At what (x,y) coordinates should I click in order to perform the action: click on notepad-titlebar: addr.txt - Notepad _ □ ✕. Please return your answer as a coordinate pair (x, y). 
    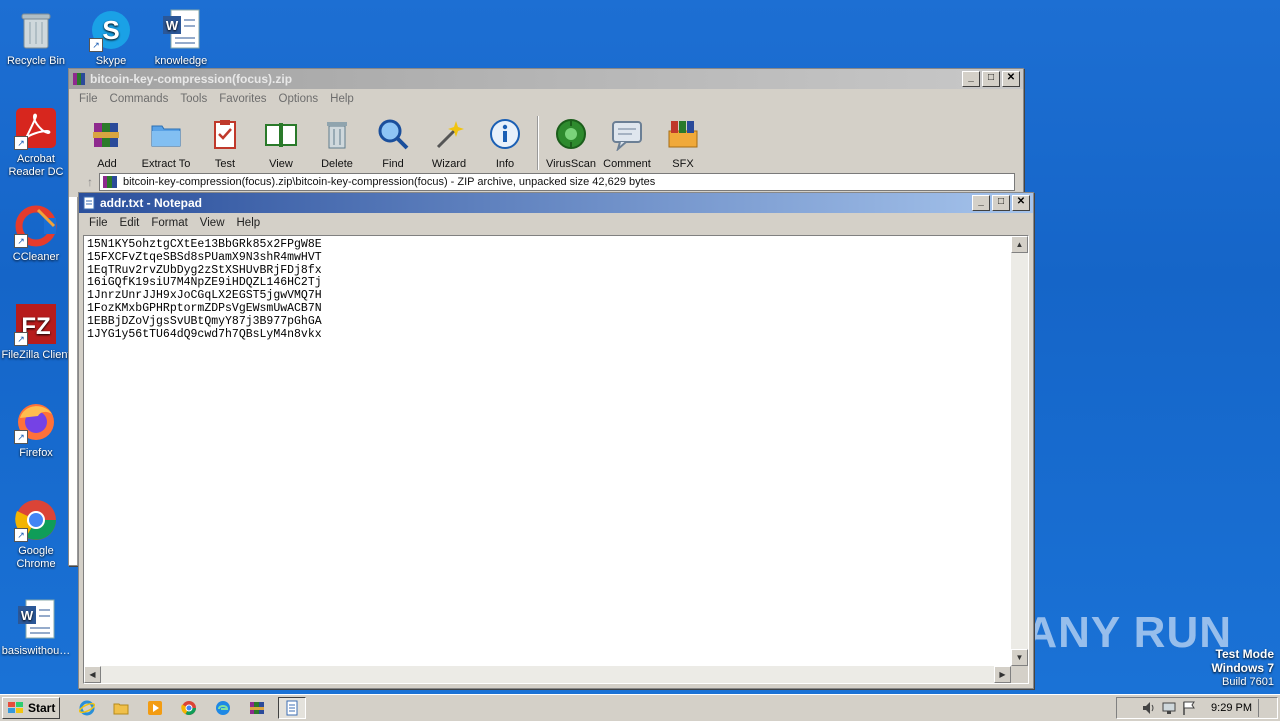
    Looking at the image, I should click on (556, 203).